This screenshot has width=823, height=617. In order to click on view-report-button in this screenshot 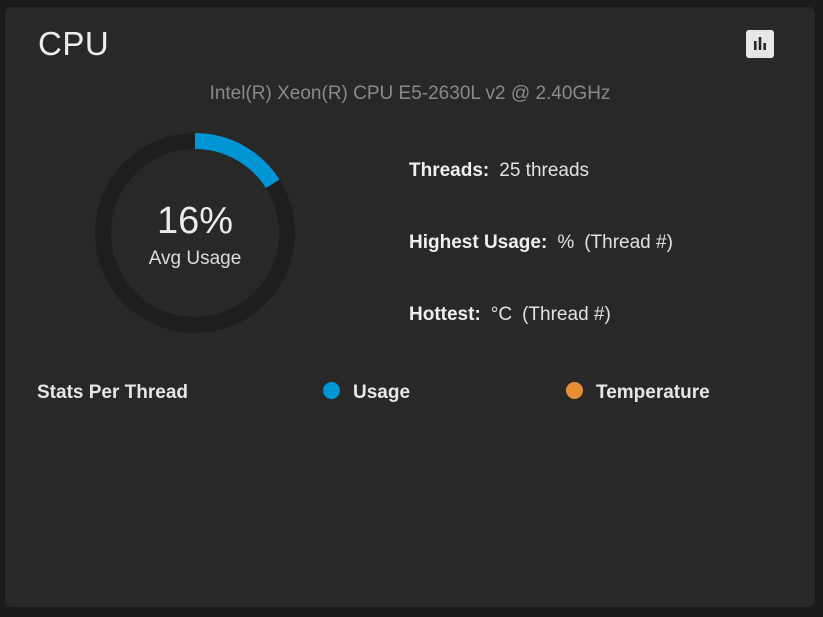, I will do `click(760, 44)`.